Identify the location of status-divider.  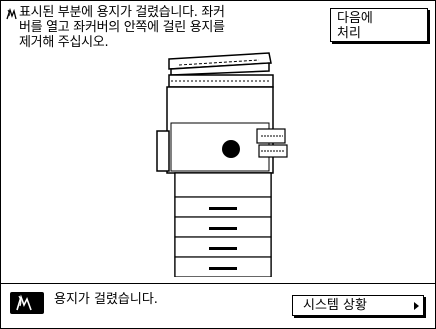
(218, 283).